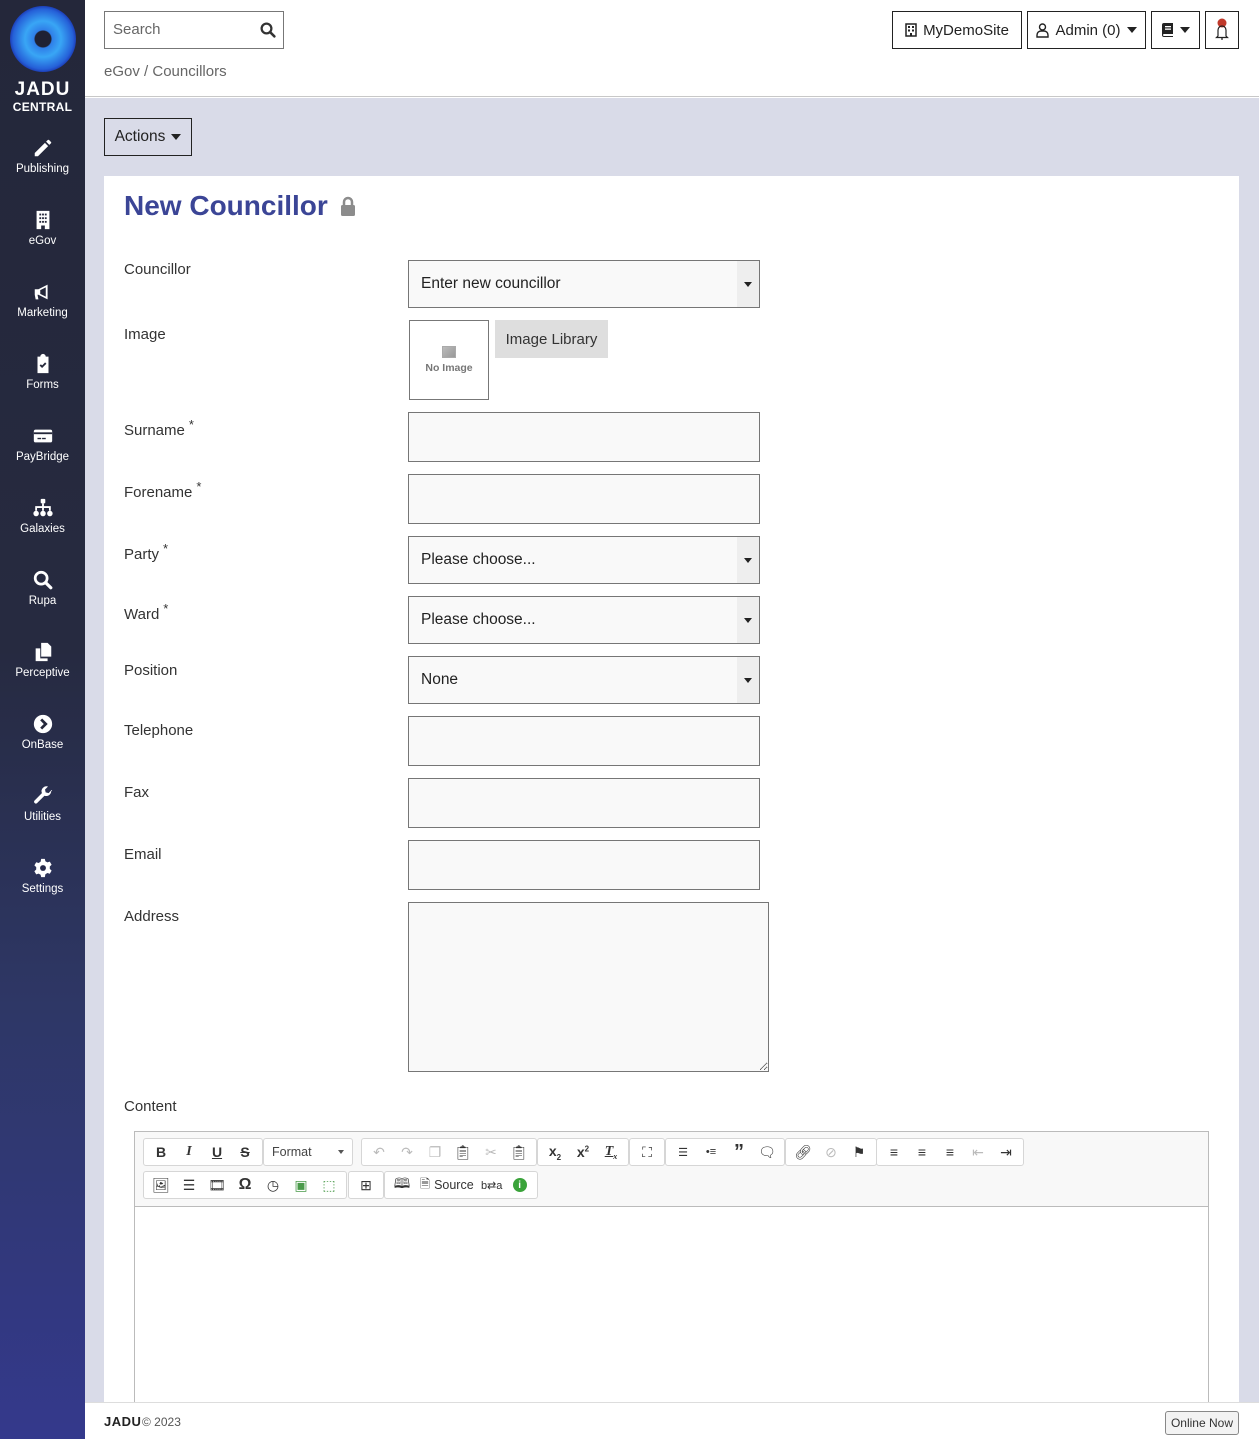 This screenshot has height=1439, width=1259. What do you see at coordinates (435, 1152) in the screenshot?
I see `copy-button: ❐` at bounding box center [435, 1152].